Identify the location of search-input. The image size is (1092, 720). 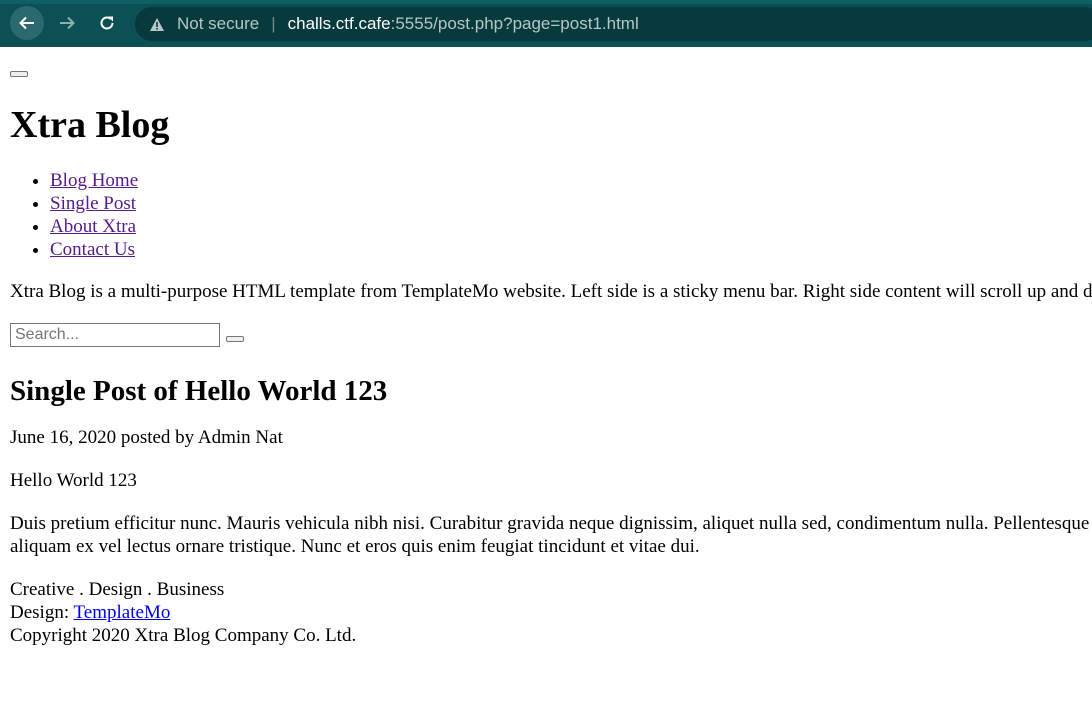
(115, 334).